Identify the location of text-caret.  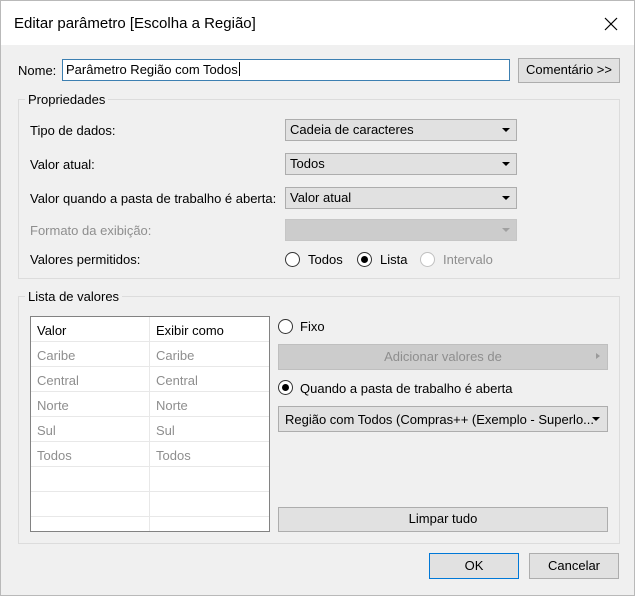
(239, 69).